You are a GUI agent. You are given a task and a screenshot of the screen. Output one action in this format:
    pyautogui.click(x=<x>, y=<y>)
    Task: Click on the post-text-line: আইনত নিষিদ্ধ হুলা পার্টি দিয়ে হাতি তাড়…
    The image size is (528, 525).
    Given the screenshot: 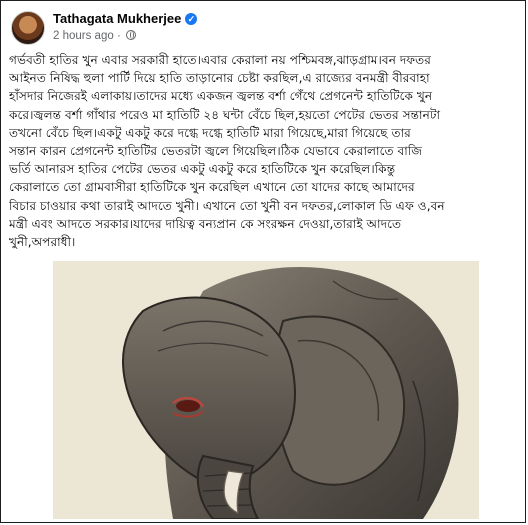 What is the action you would take?
    pyautogui.click(x=219, y=78)
    